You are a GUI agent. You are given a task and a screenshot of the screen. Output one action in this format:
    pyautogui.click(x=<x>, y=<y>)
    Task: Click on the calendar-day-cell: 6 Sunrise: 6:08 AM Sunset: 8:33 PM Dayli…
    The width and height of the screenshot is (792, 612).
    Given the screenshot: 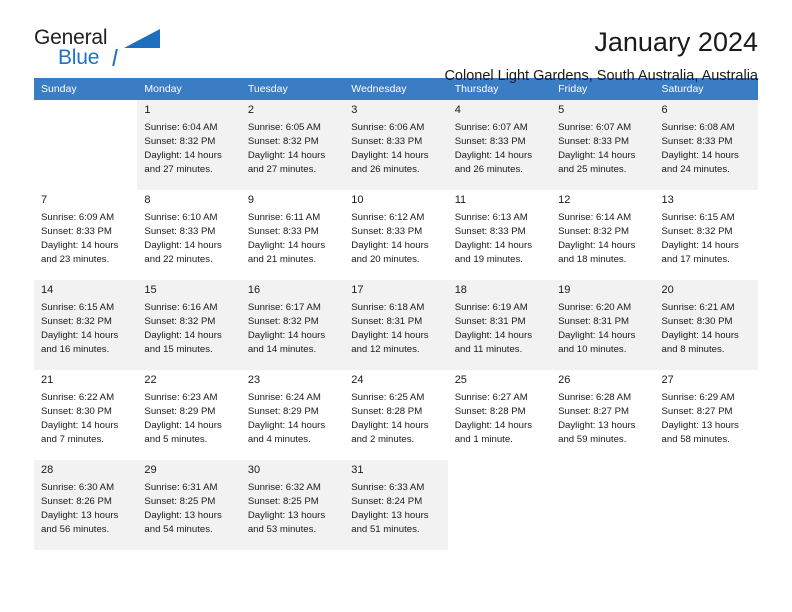 What is the action you would take?
    pyautogui.click(x=706, y=145)
    